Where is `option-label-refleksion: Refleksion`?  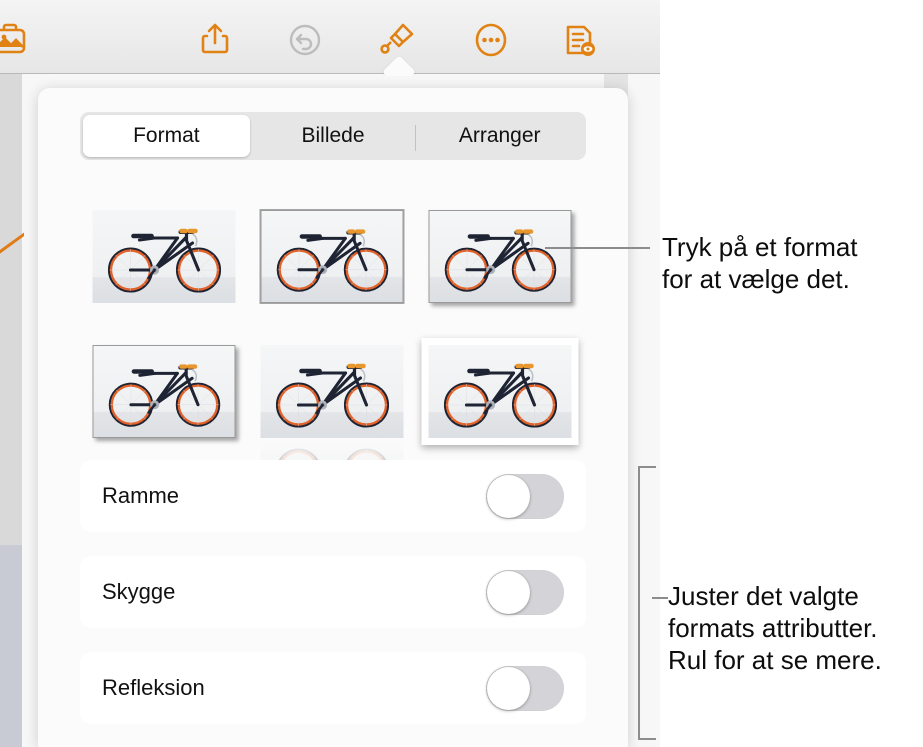 option-label-refleksion: Refleksion is located at coordinates (153, 687).